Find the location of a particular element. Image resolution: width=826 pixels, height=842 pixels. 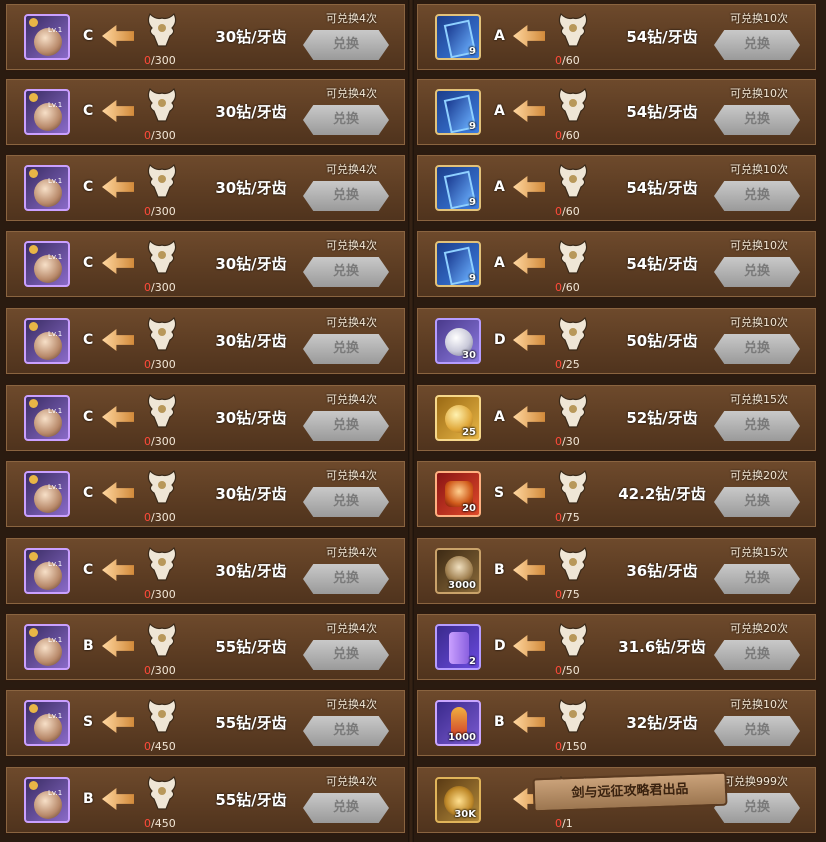

progress-total: /150 is located at coordinates (574, 746).